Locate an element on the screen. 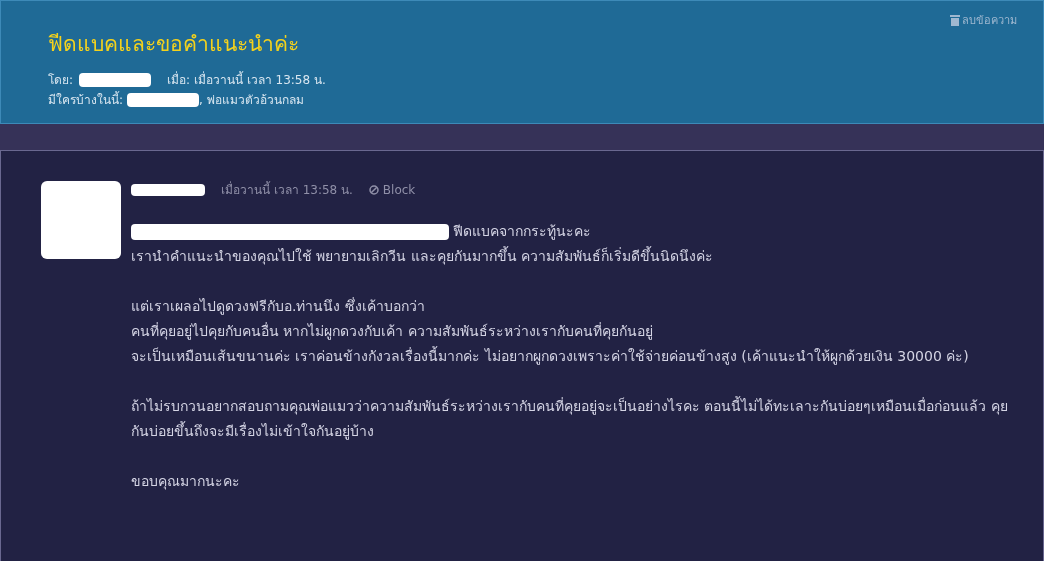  post-paragraph: เรานำคำแนะนำของคุณไปใช้ พยายามเลิกวีน และคุยกันมากขึ้น ความสัมพันธ์ก็เริ่มดีขึ้นนิดนึงค่ะ is located at coordinates (423, 256).